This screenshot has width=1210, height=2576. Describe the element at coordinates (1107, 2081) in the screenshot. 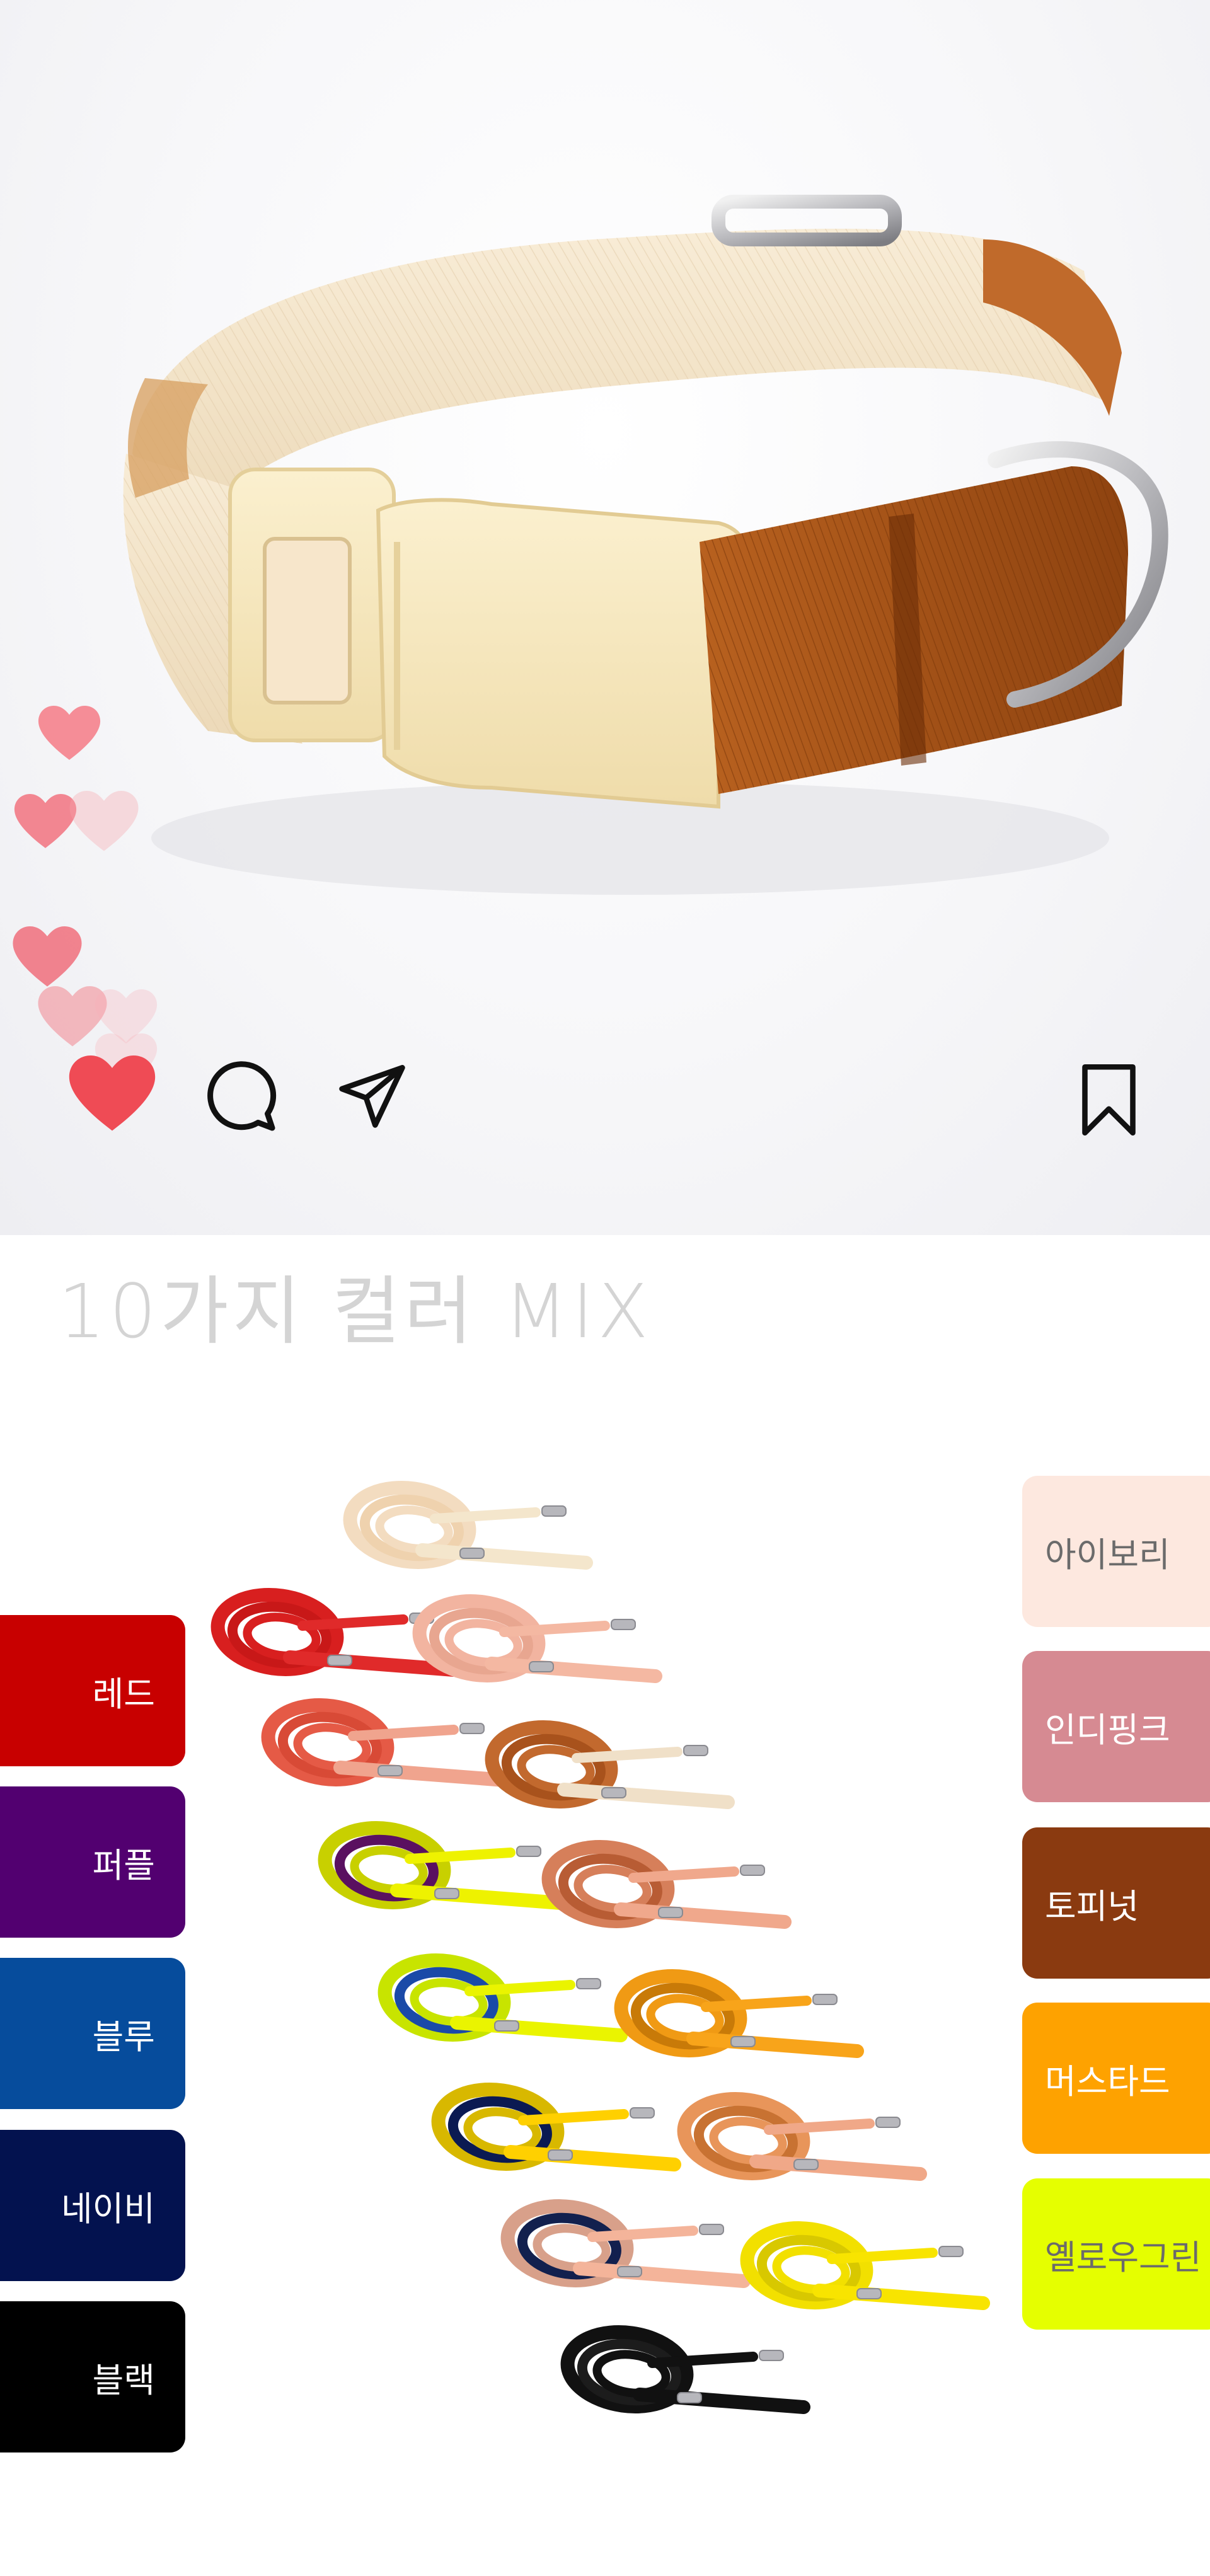

I see `color-tab-label: 머스타드` at that location.